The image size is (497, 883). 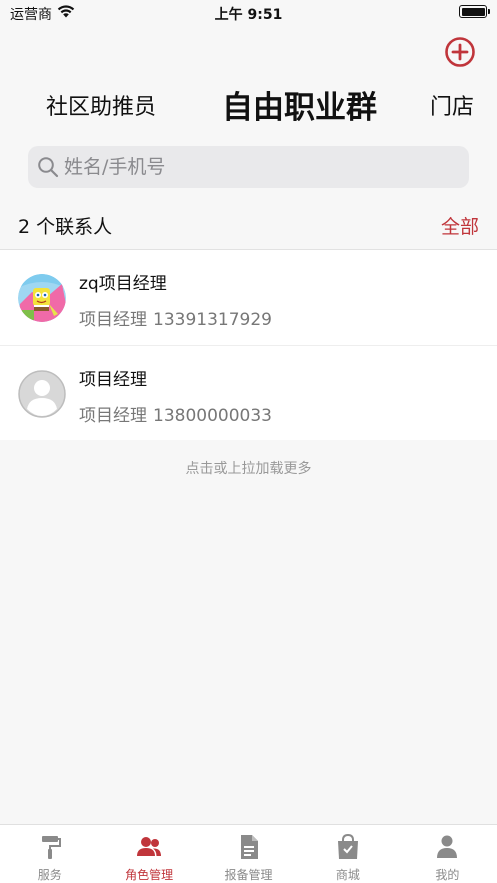 What do you see at coordinates (65, 227) in the screenshot?
I see `contacts-count: 2 个联系人` at bounding box center [65, 227].